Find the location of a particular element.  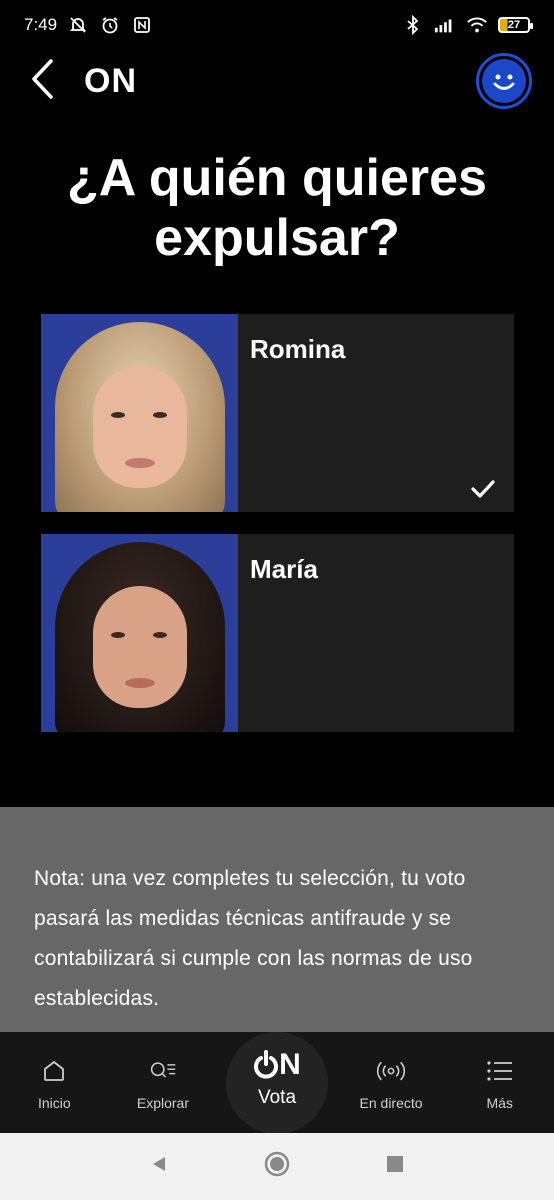

candidate-card-maria: María is located at coordinates (277, 633).